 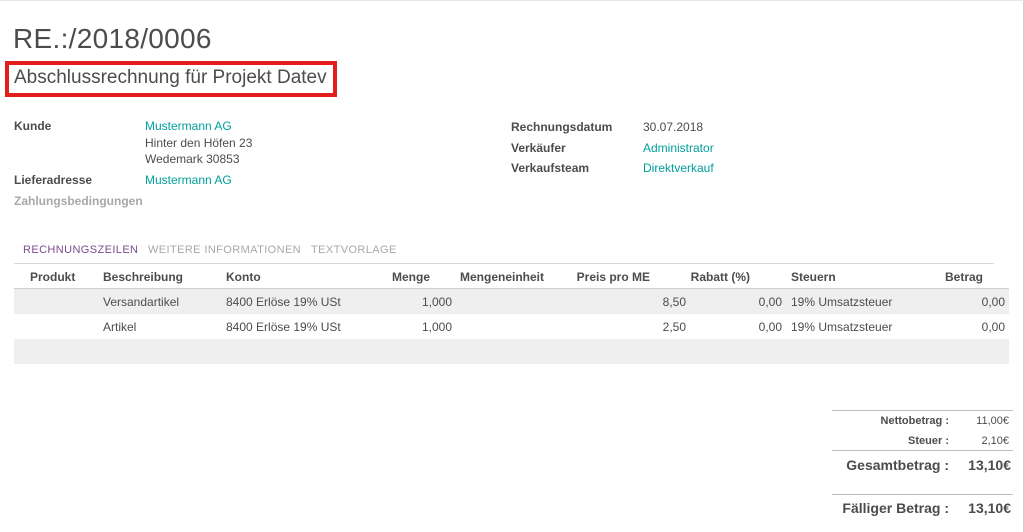 What do you see at coordinates (813, 277) in the screenshot?
I see `col-header-taxes: Steuern` at bounding box center [813, 277].